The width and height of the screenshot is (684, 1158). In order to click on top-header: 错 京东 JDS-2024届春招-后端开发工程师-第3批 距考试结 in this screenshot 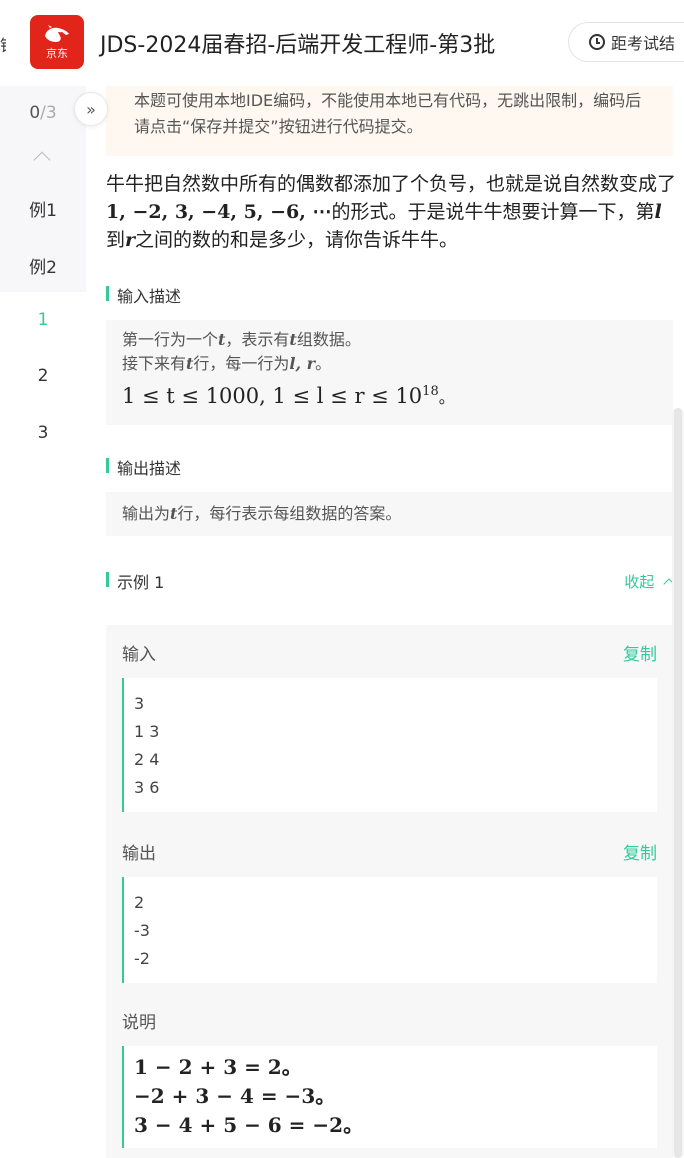, I will do `click(342, 43)`.